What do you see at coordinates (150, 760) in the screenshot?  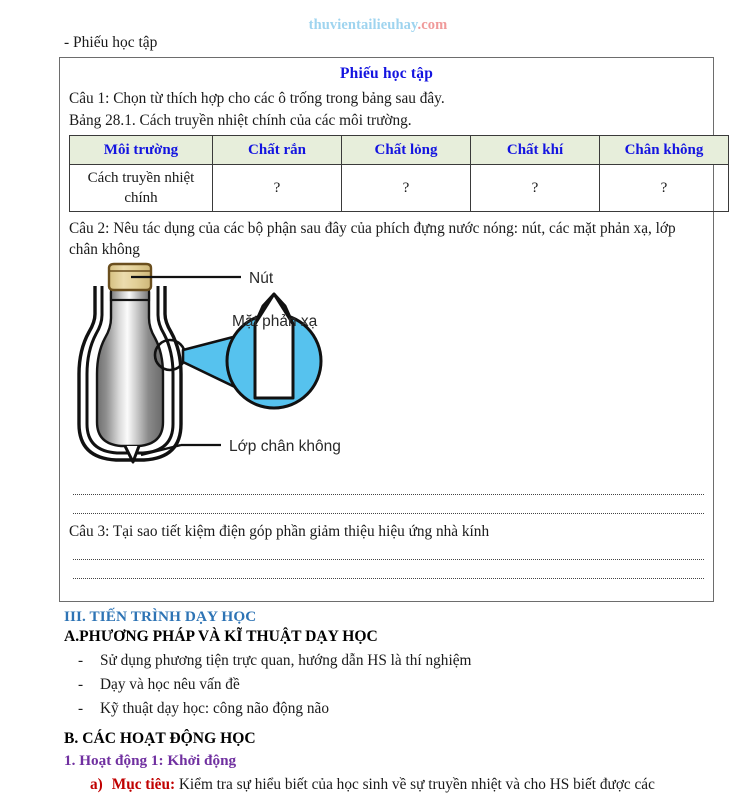 I see `activity-1-heading: 1. Hoạt động 1: Khởi động` at bounding box center [150, 760].